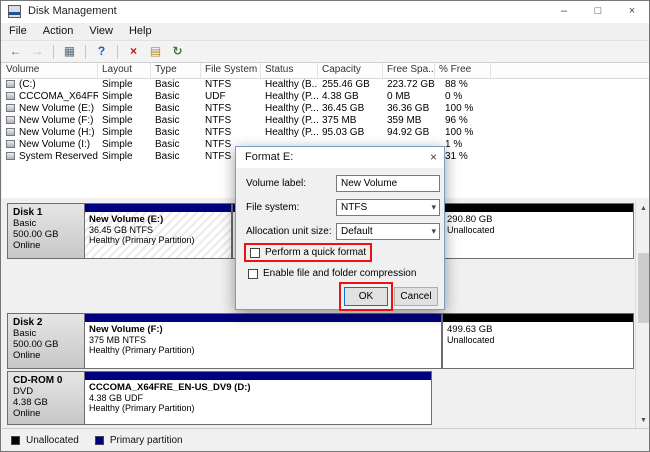  What do you see at coordinates (155, 51) in the screenshot?
I see `volume-properties-icon: ▤` at bounding box center [155, 51].